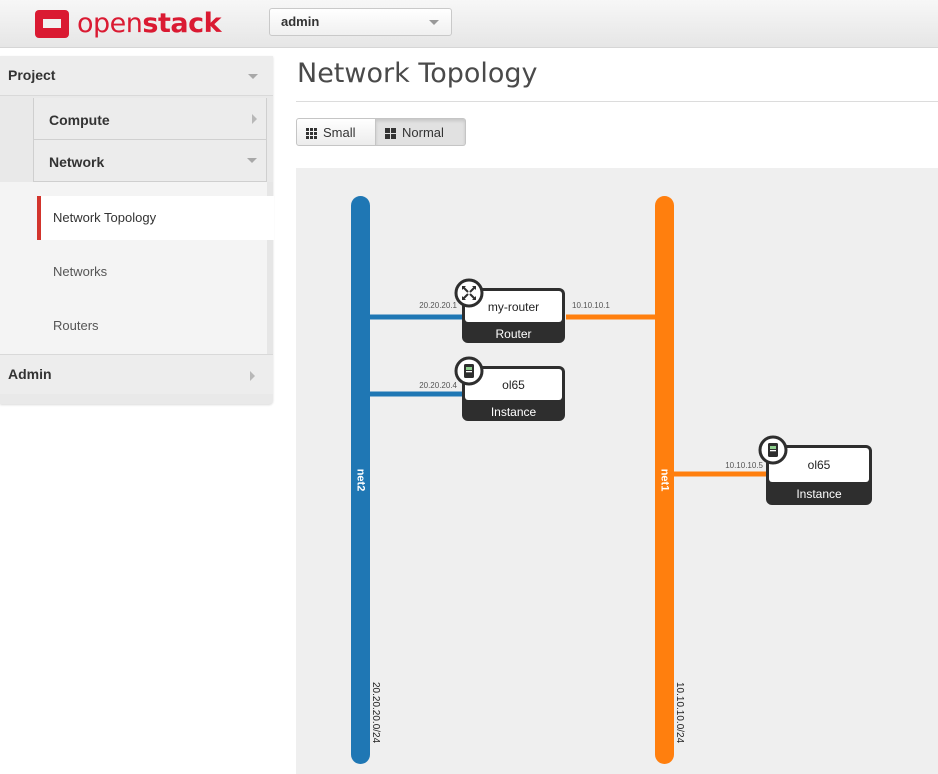 This screenshot has width=938, height=774. What do you see at coordinates (513, 307) in the screenshot?
I see `router-name: my-router` at bounding box center [513, 307].